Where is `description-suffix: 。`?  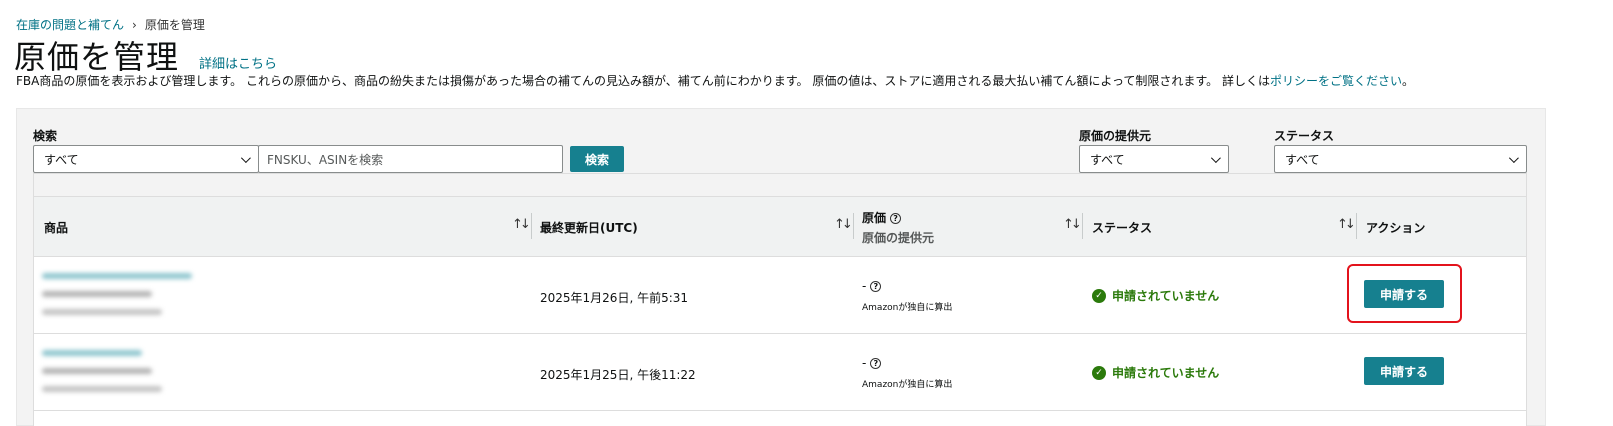
description-suffix: 。 is located at coordinates (1408, 81).